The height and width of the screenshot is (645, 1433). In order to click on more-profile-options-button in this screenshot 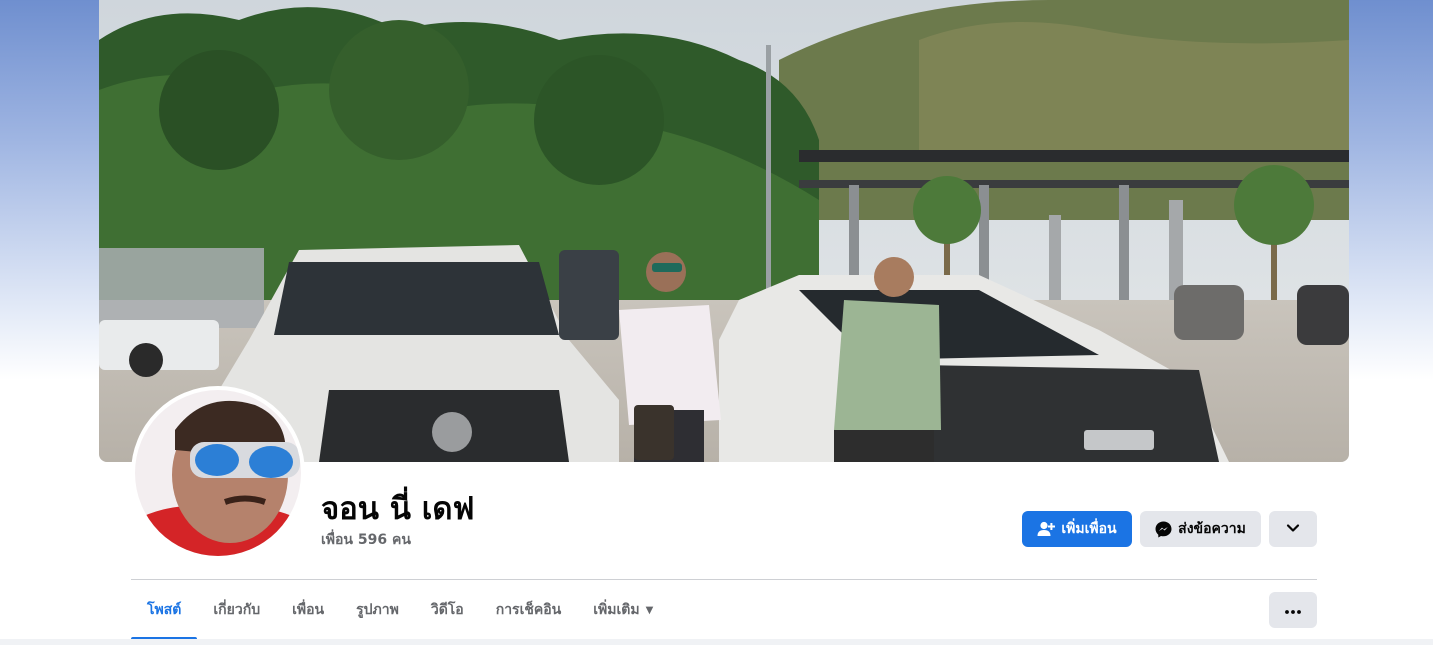, I will do `click(1293, 529)`.